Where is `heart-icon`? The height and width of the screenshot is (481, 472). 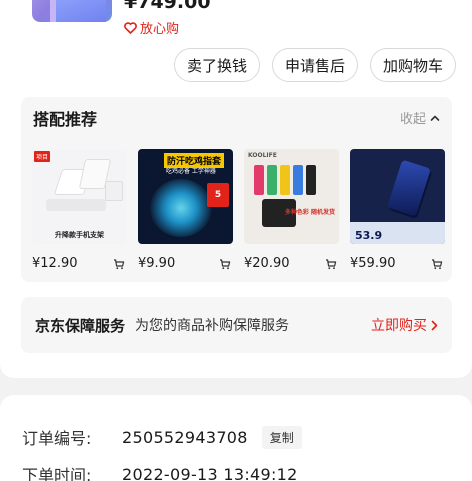 heart-icon is located at coordinates (130, 27).